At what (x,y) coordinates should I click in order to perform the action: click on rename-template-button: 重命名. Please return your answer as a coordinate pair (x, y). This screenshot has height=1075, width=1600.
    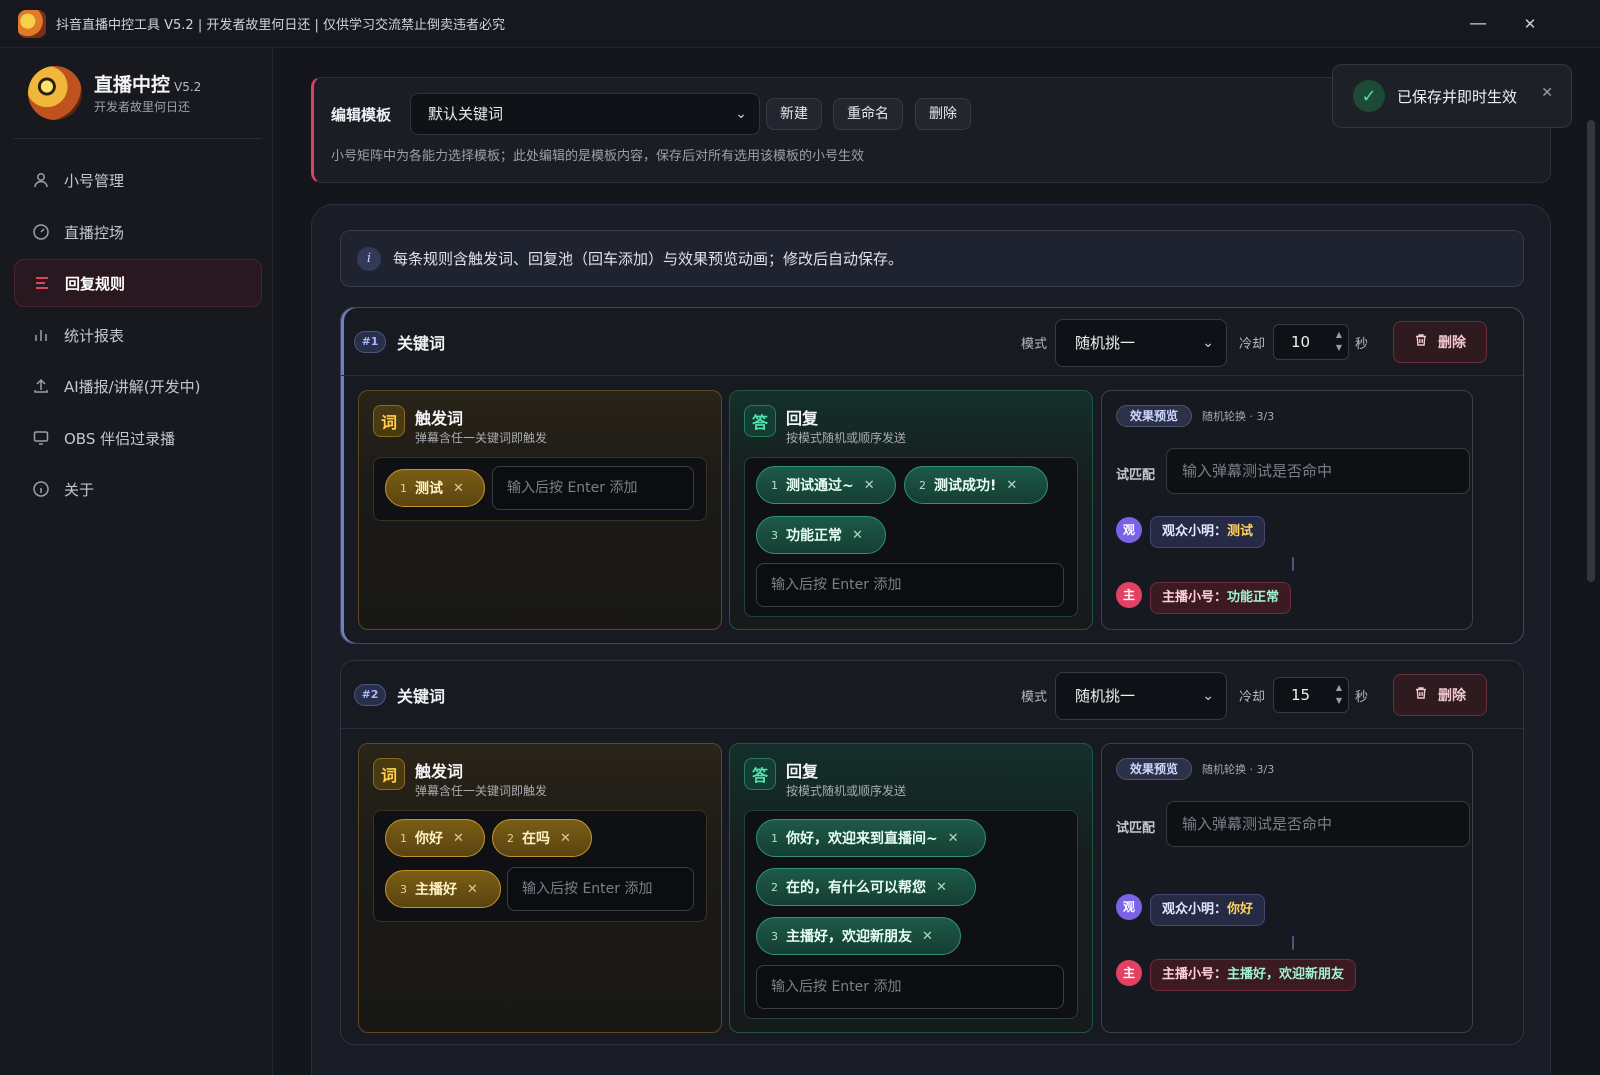
    Looking at the image, I should click on (868, 114).